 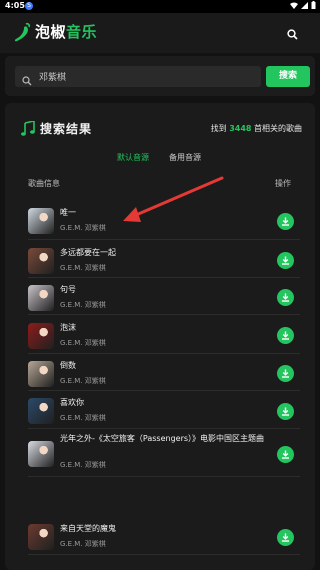 I want to click on search-input: 邓紫棋, so click(x=138, y=76).